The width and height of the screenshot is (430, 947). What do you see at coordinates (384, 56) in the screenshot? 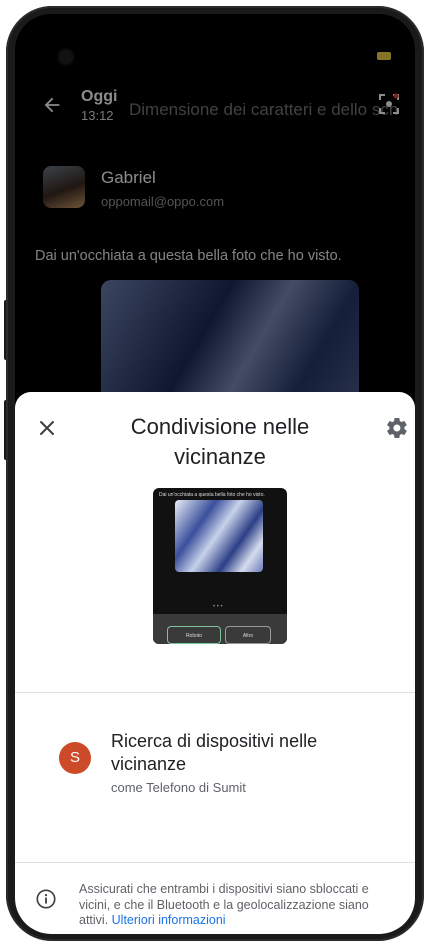
I see `battery-icon` at bounding box center [384, 56].